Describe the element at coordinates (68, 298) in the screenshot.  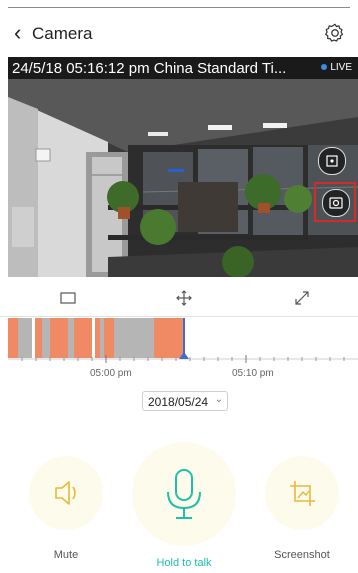
I see `aspect-ratio-icon` at that location.